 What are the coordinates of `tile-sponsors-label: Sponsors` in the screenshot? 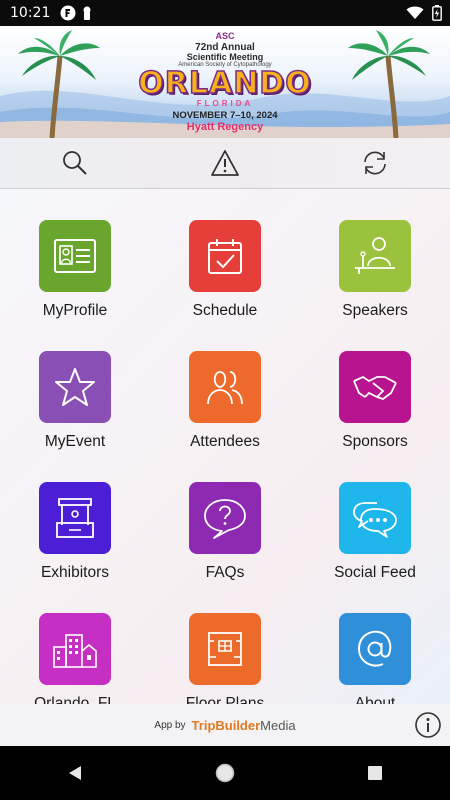 It's located at (375, 441).